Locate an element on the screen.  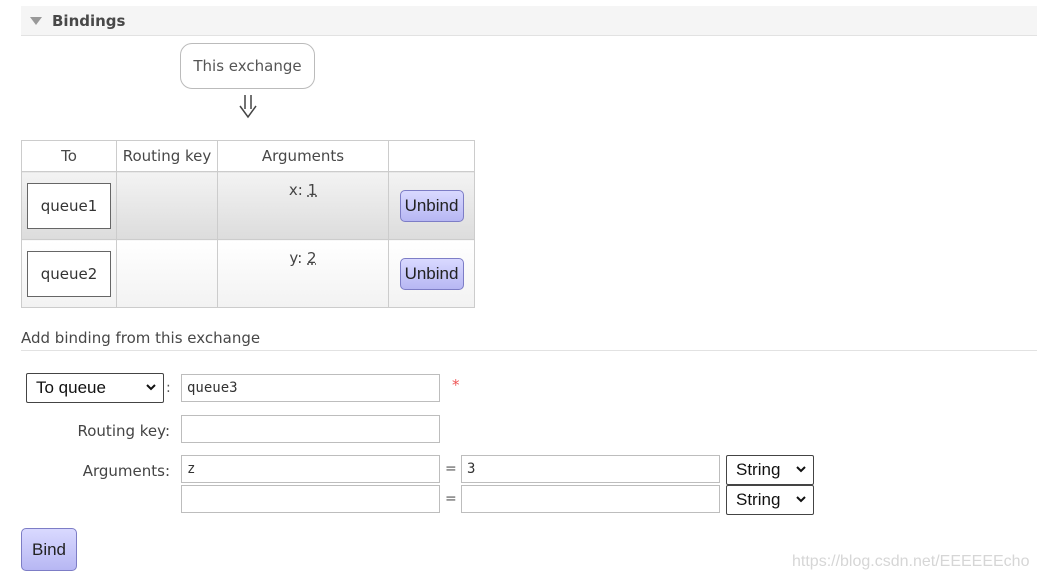
queue-link: queue2 is located at coordinates (69, 273).